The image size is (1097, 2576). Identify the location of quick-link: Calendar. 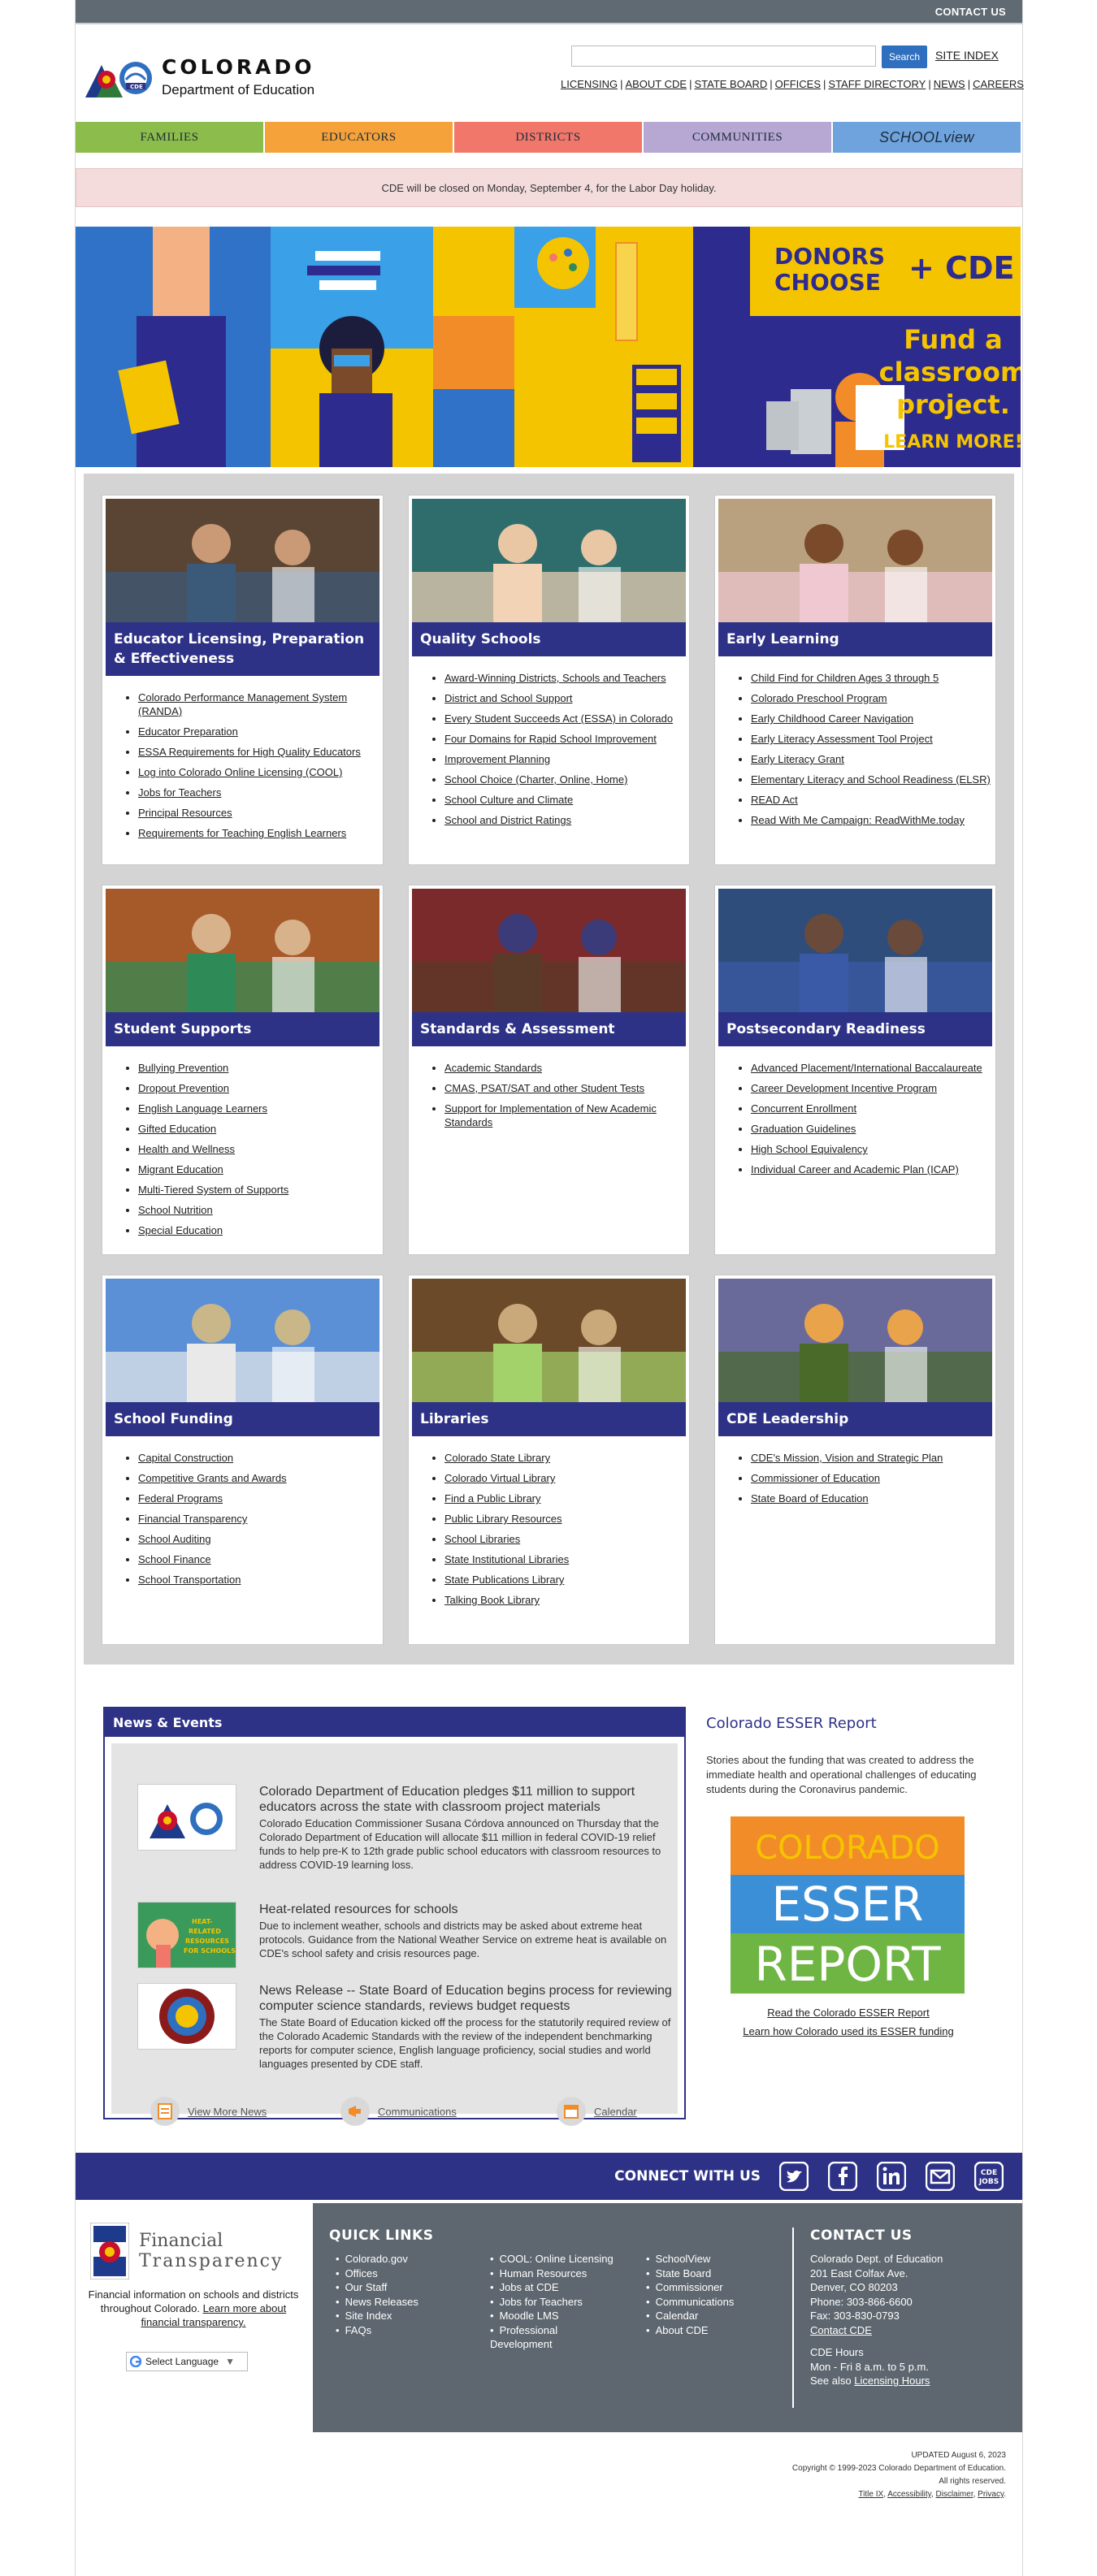
(690, 2316).